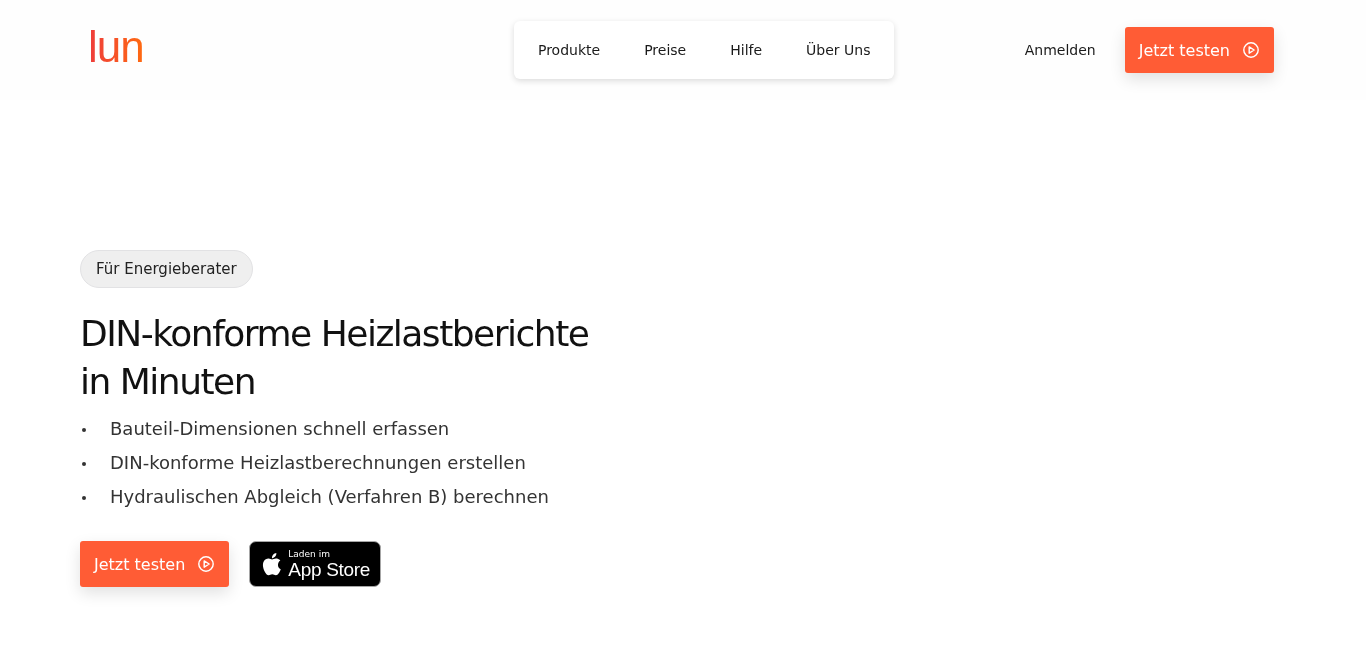 This screenshot has height=651, width=1366. Describe the element at coordinates (309, 553) in the screenshot. I see `app-store-caption: Laden im` at that location.